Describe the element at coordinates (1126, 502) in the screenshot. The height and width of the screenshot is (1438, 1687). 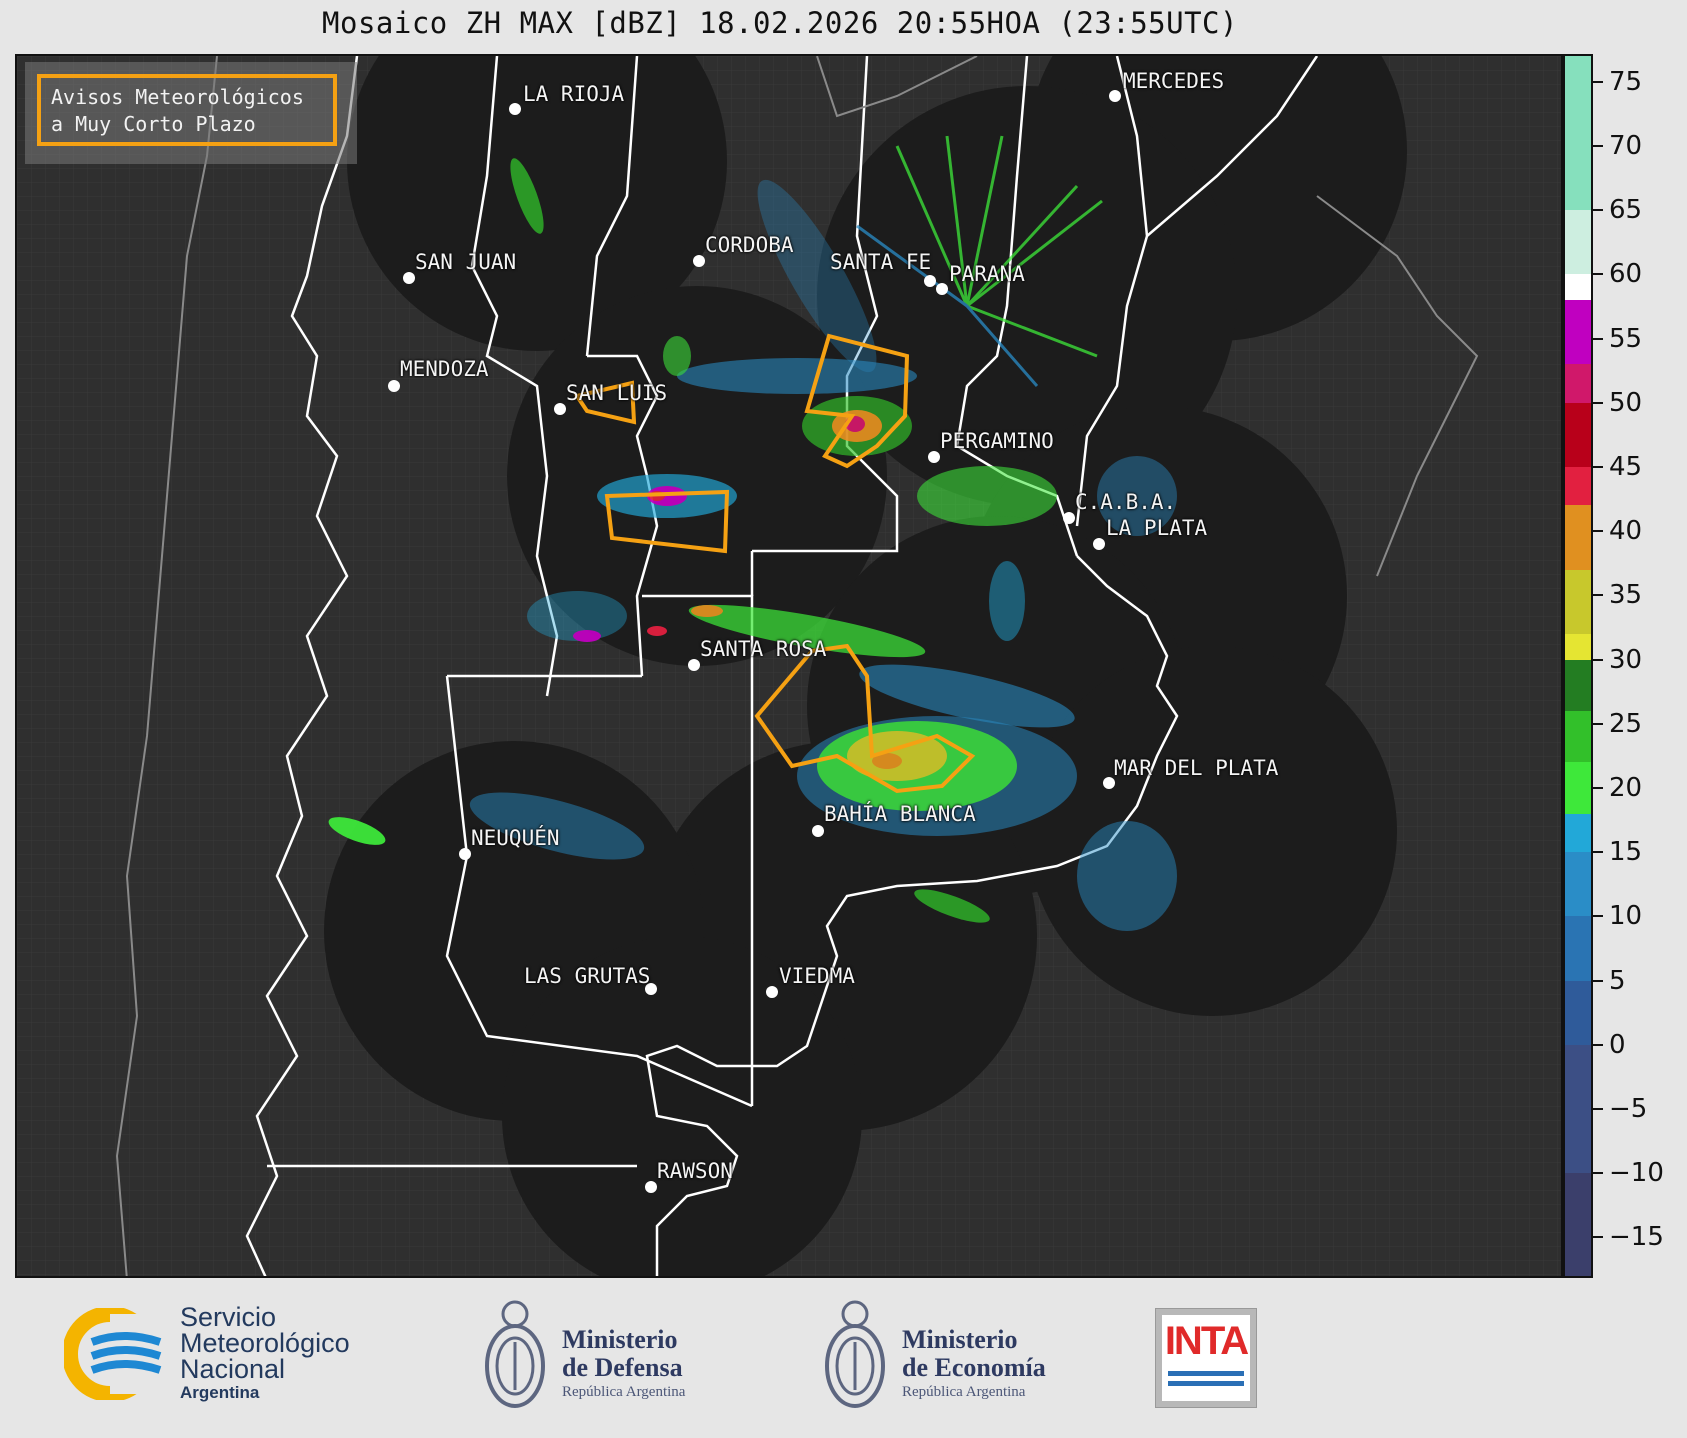
I see `city-label-caba: C.A.B.A.` at that location.